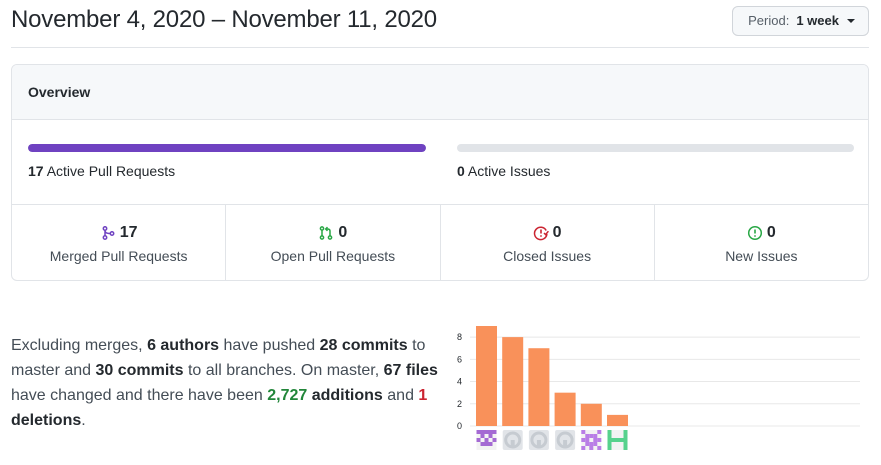 The width and height of the screenshot is (881, 465). What do you see at coordinates (111, 171) in the screenshot?
I see `active-pull-requests-label: Active Pull Requests` at bounding box center [111, 171].